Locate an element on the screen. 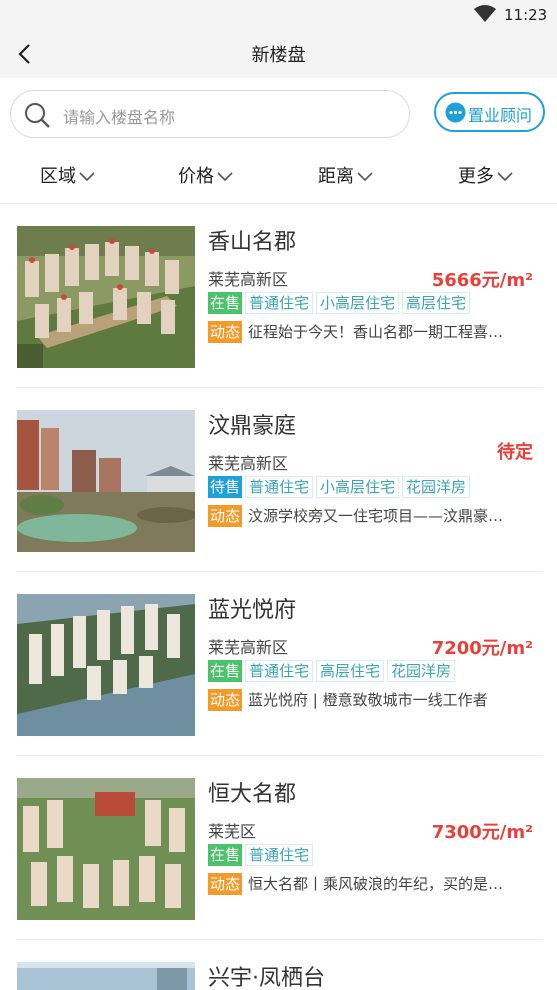 This screenshot has width=557, height=990. status-bar: 11:23 is located at coordinates (278, 15).